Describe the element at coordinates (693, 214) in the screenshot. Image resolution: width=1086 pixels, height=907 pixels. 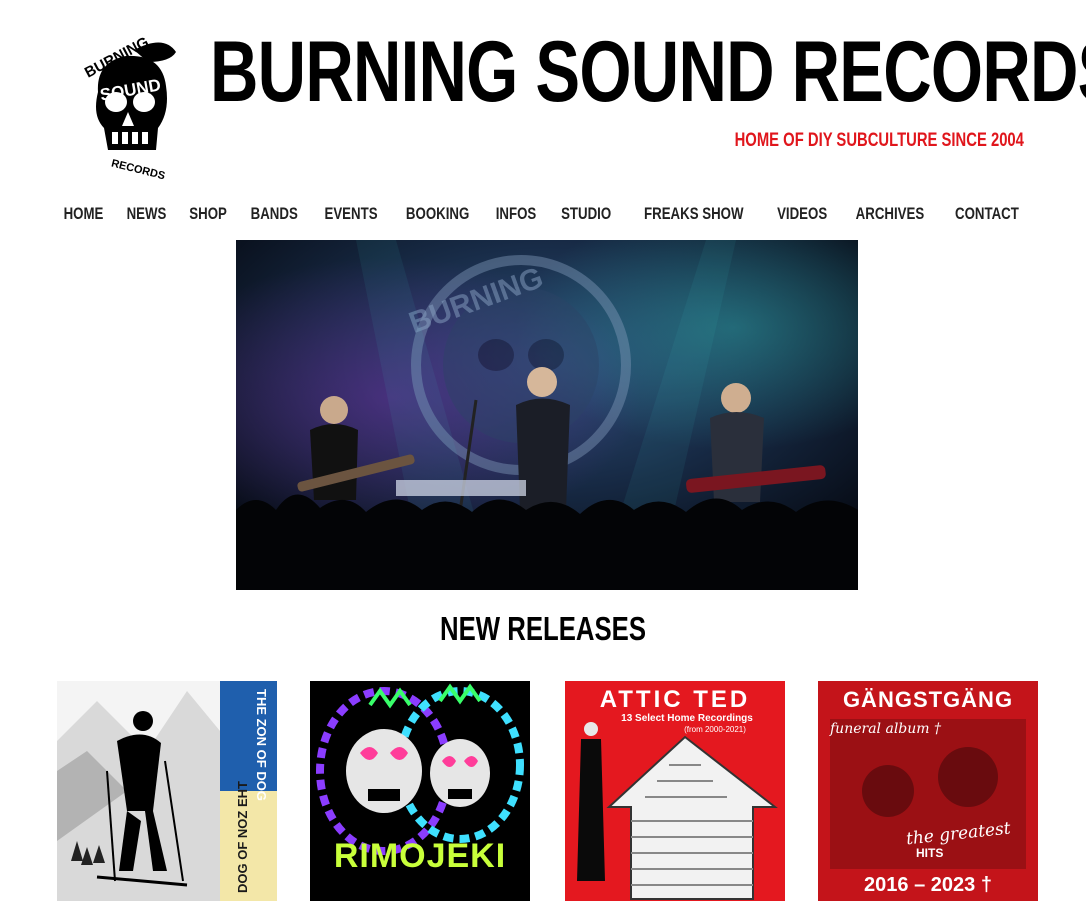
I see `nav-item-freaks-show: FREAKS SHOW` at that location.